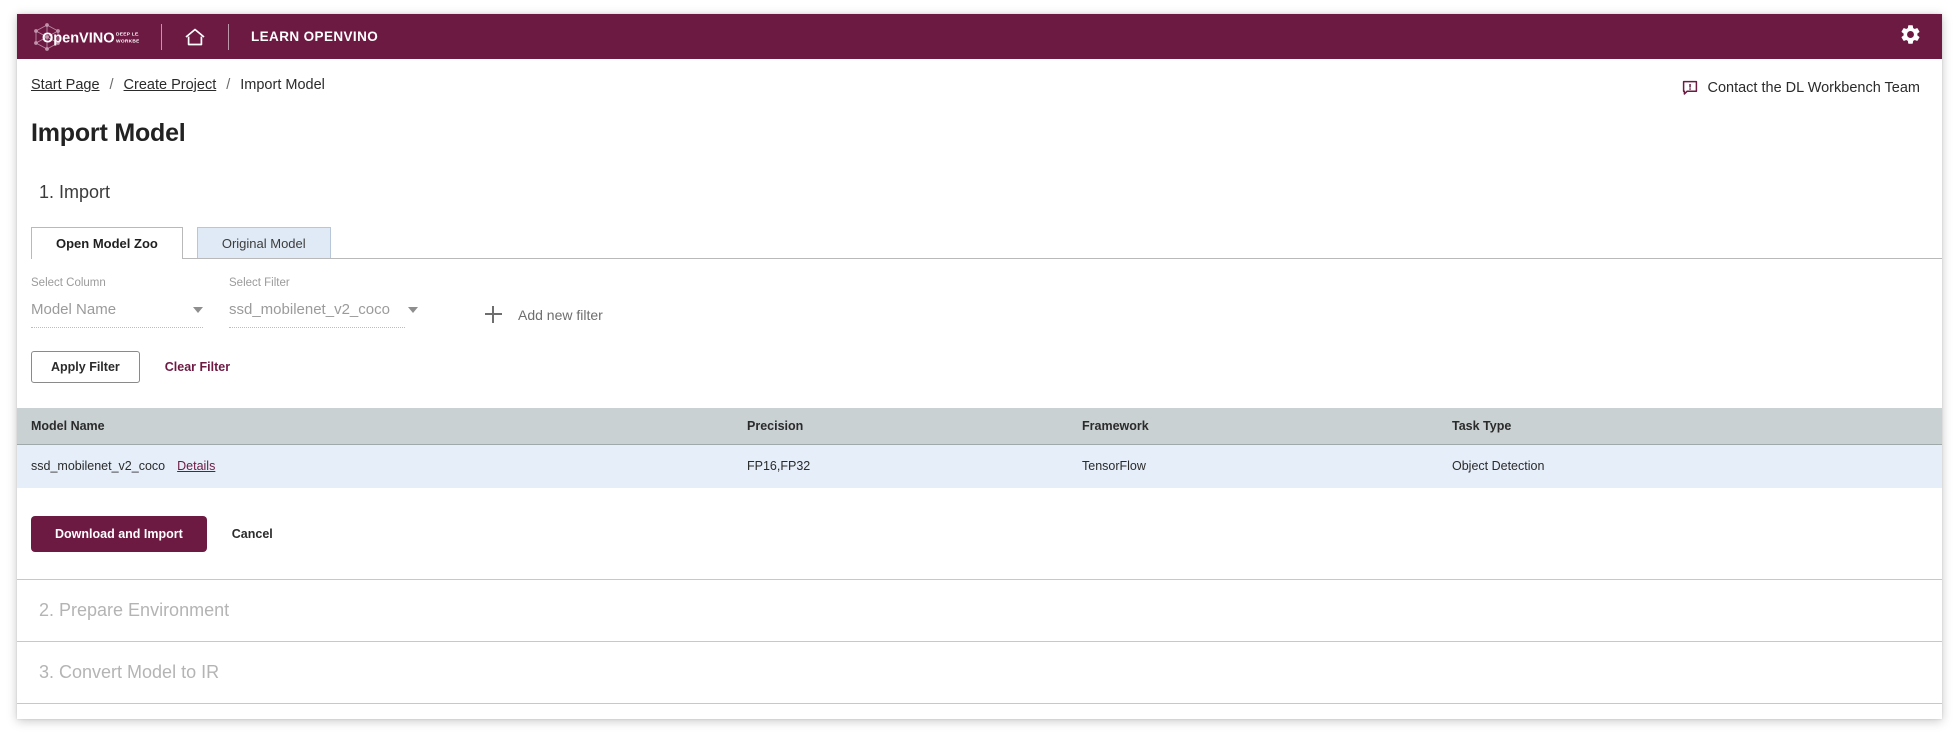  Describe the element at coordinates (98, 466) in the screenshot. I see `model-name-text: ssd_mobilenet_v2_coco` at that location.